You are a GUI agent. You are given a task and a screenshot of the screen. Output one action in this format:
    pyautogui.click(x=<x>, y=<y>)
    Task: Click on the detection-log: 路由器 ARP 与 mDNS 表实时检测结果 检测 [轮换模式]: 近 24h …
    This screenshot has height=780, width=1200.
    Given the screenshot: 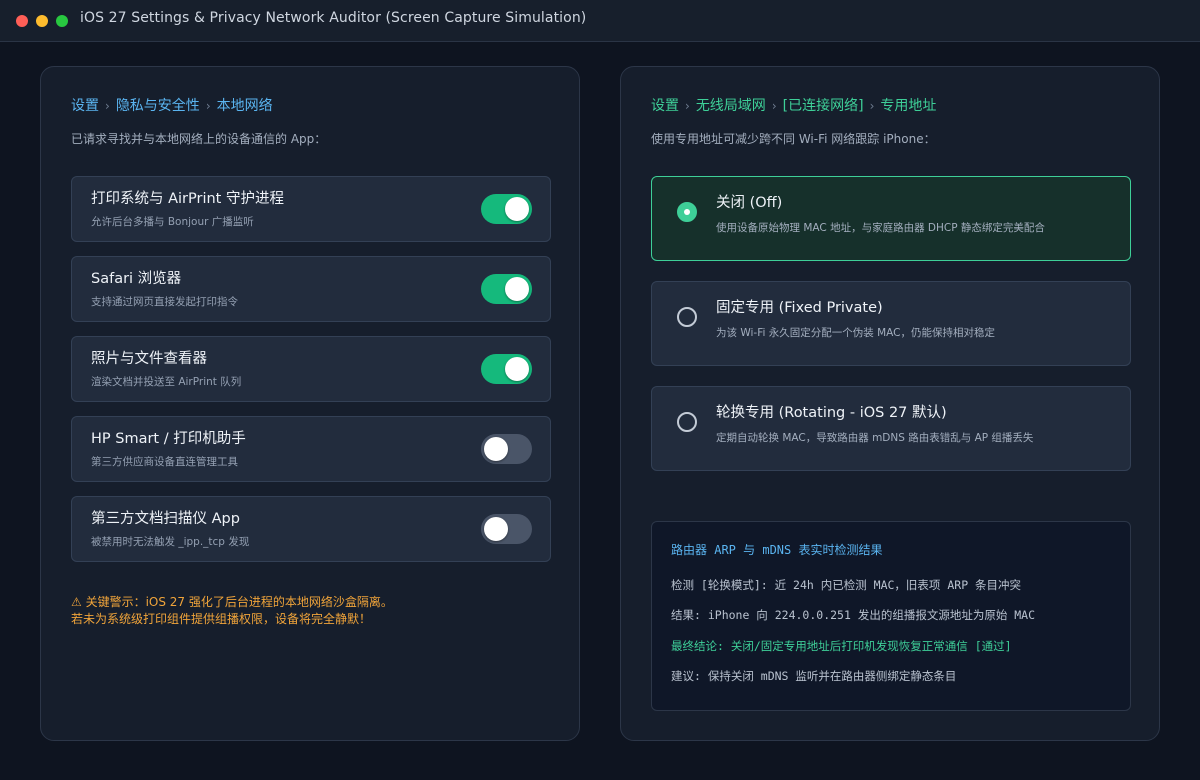 What is the action you would take?
    pyautogui.click(x=891, y=616)
    